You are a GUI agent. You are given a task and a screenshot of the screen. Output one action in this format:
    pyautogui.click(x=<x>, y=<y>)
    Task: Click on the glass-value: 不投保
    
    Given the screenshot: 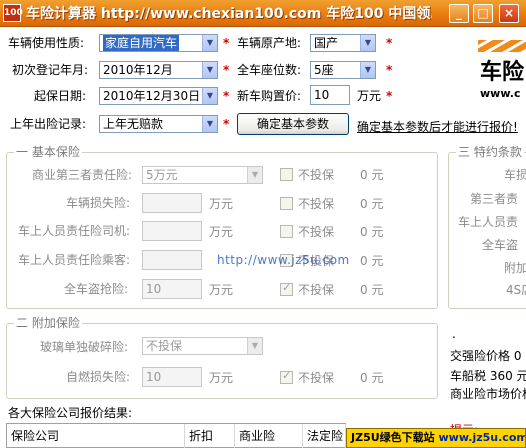 What is the action you would take?
    pyautogui.click(x=164, y=346)
    